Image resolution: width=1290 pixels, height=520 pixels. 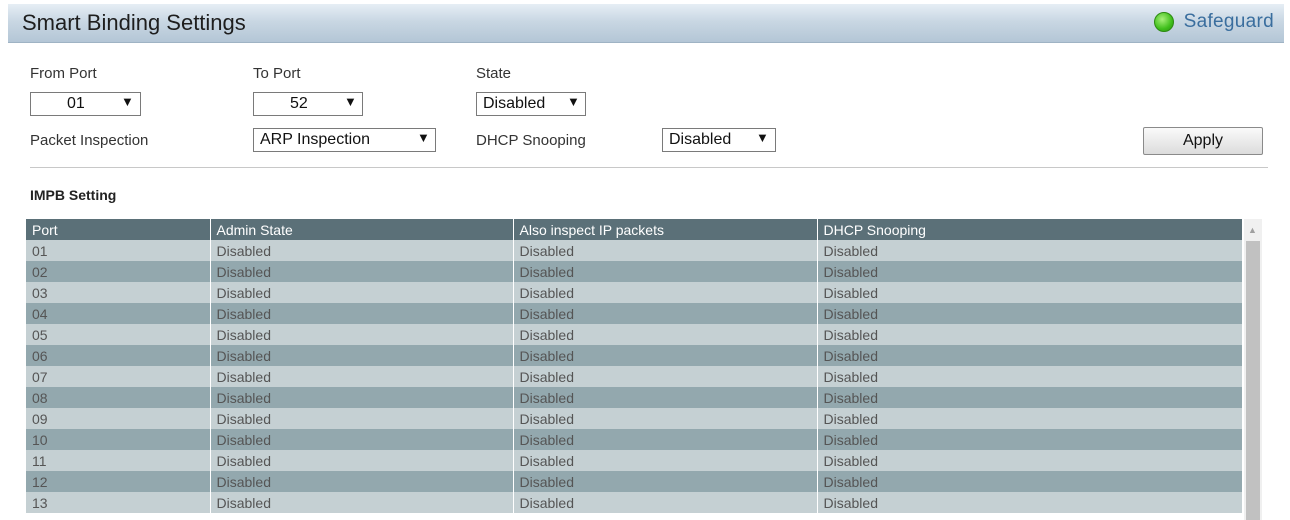 I want to click on table-row: 02 Disabled Disabled Disabled, so click(x=634, y=271).